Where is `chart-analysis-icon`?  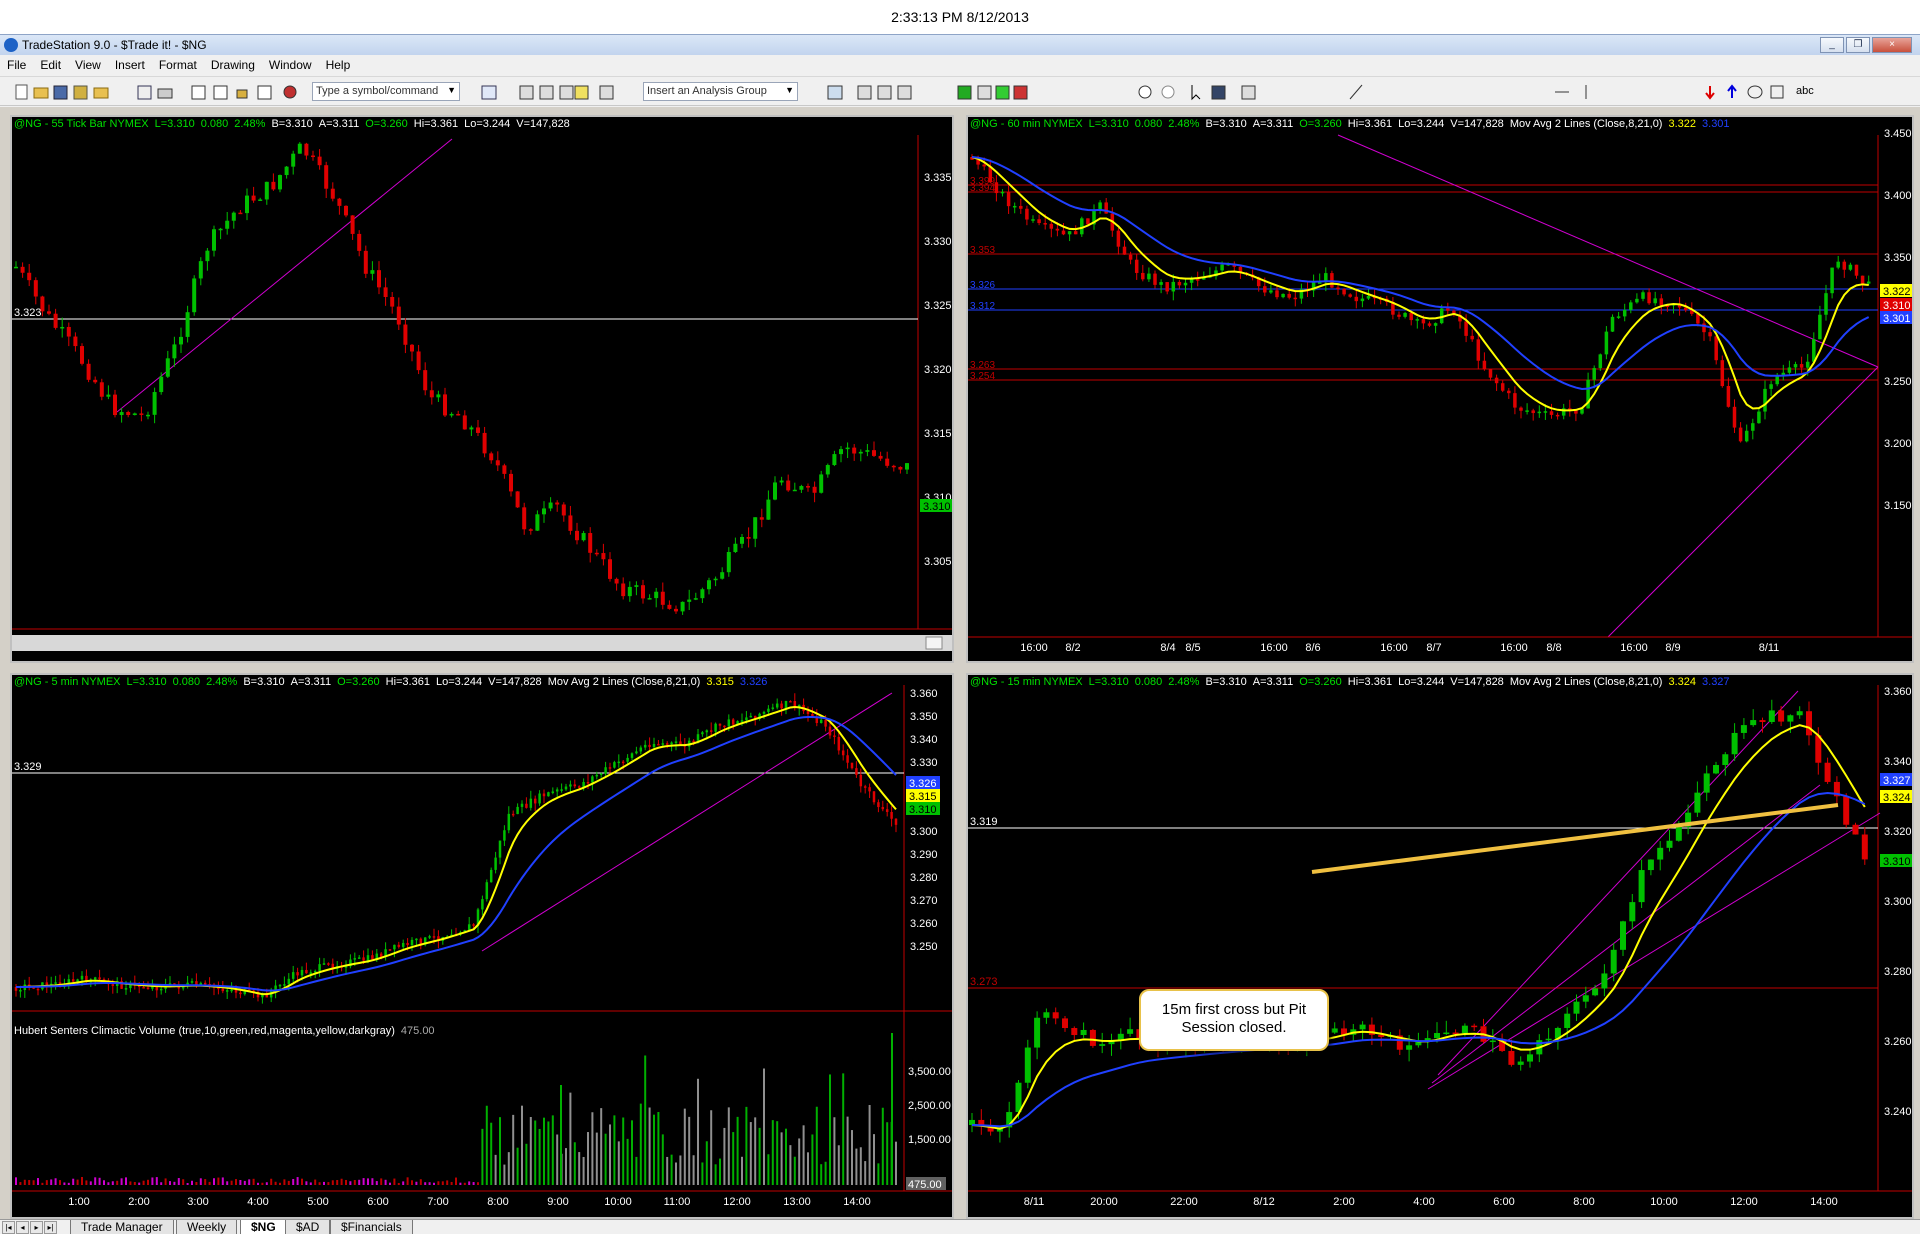
chart-analysis-icon is located at coordinates (964, 92).